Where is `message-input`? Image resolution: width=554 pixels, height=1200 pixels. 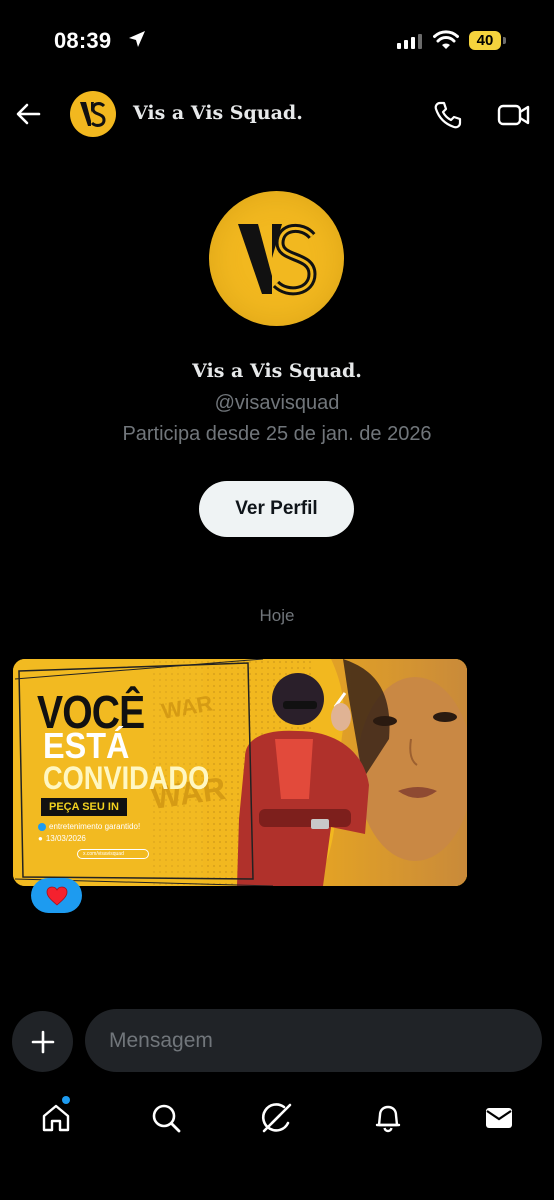
message-input is located at coordinates (309, 1040).